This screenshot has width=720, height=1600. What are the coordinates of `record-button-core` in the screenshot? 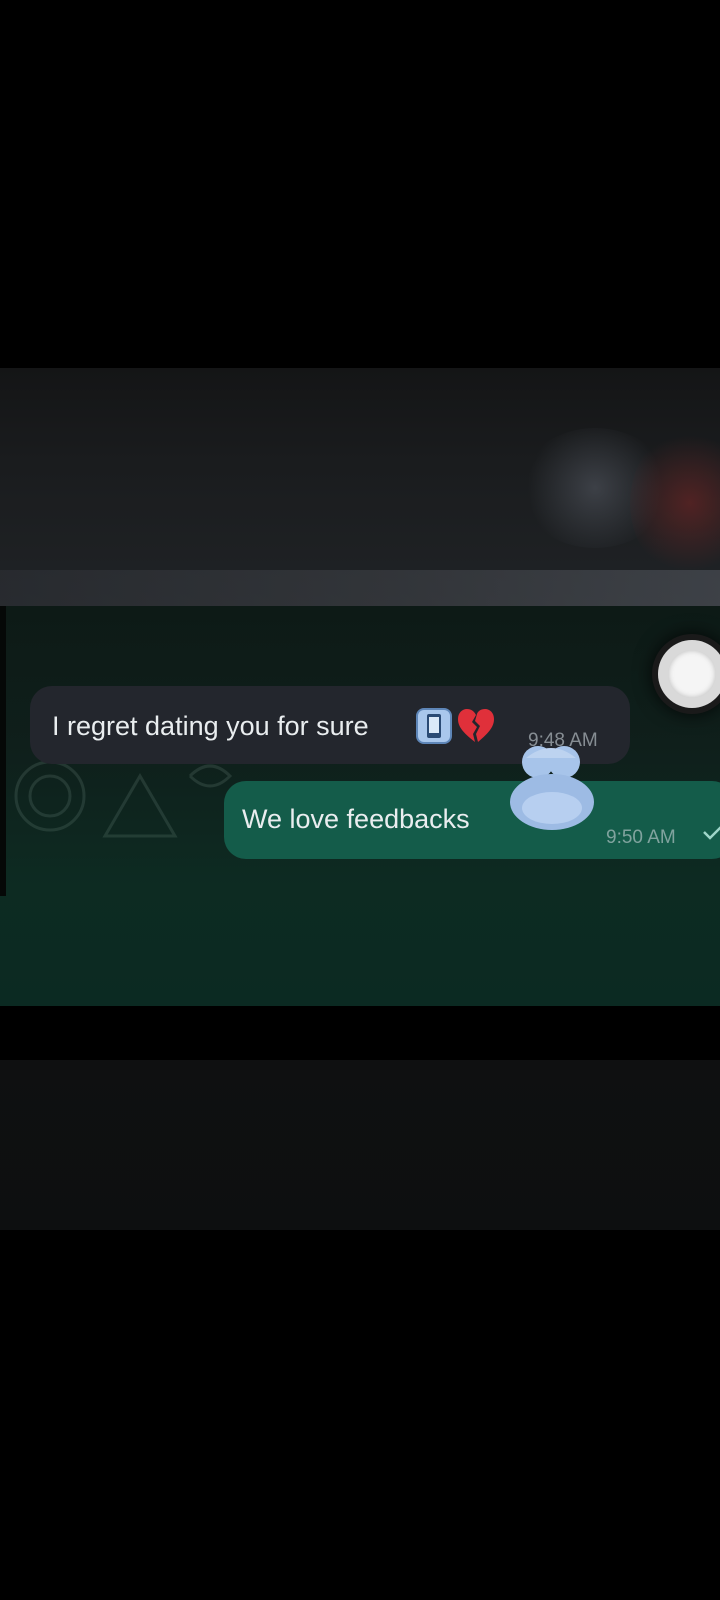 It's located at (692, 674).